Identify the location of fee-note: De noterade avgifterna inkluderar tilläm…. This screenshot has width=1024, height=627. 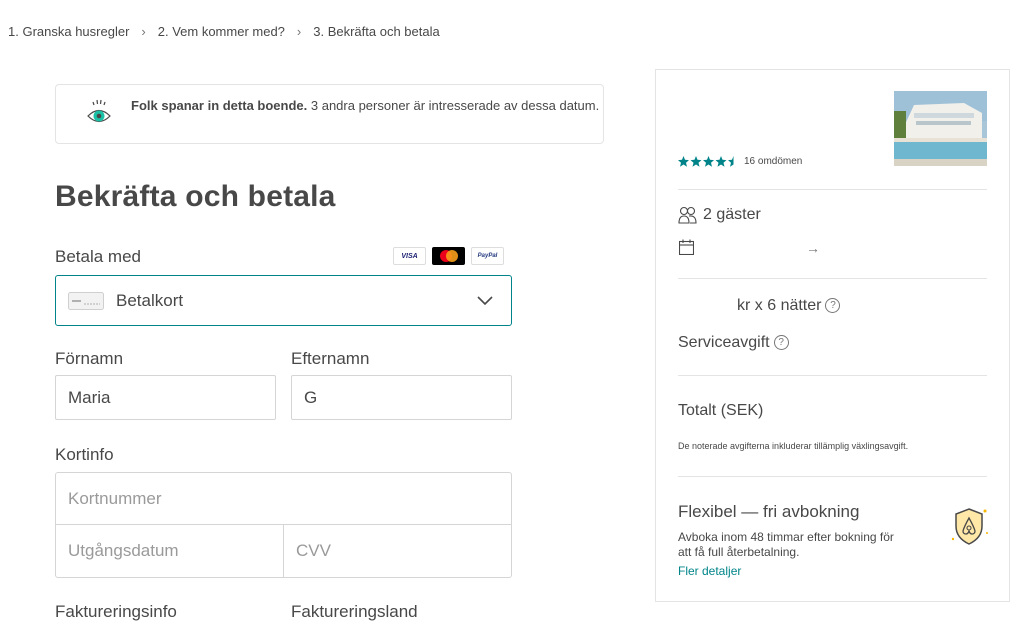
(793, 446).